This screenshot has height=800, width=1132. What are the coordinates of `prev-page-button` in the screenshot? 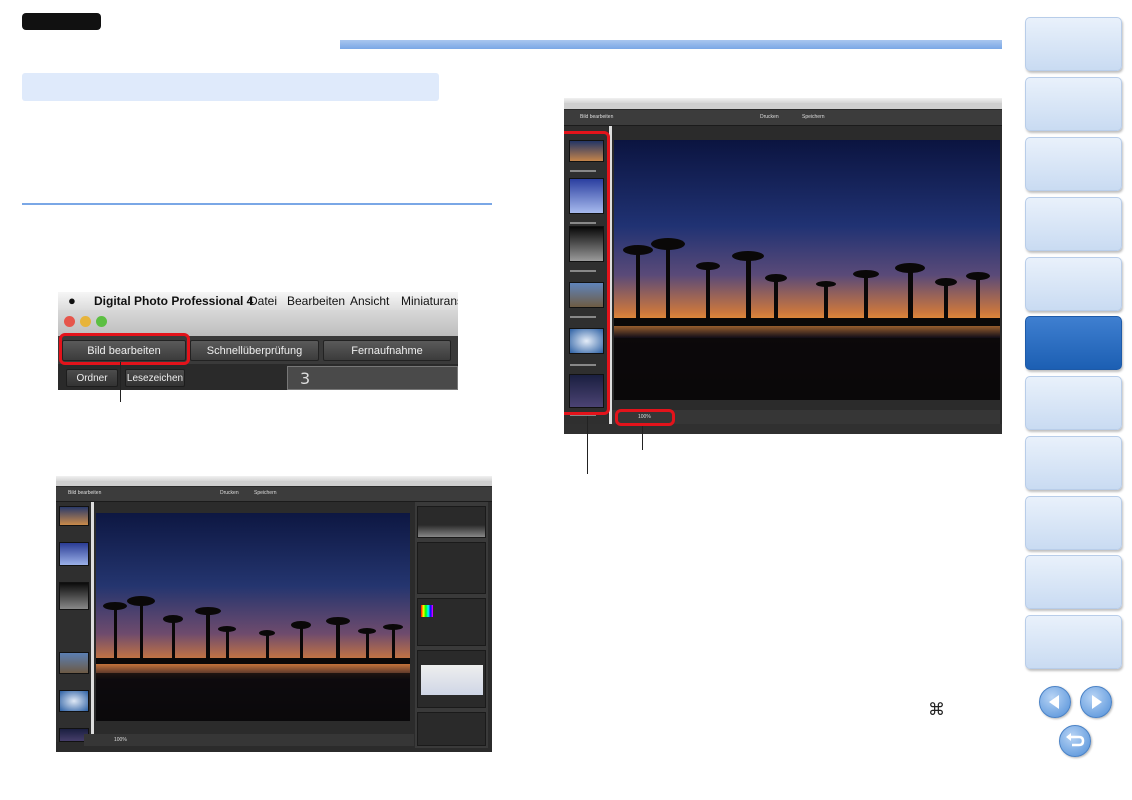 It's located at (1055, 702).